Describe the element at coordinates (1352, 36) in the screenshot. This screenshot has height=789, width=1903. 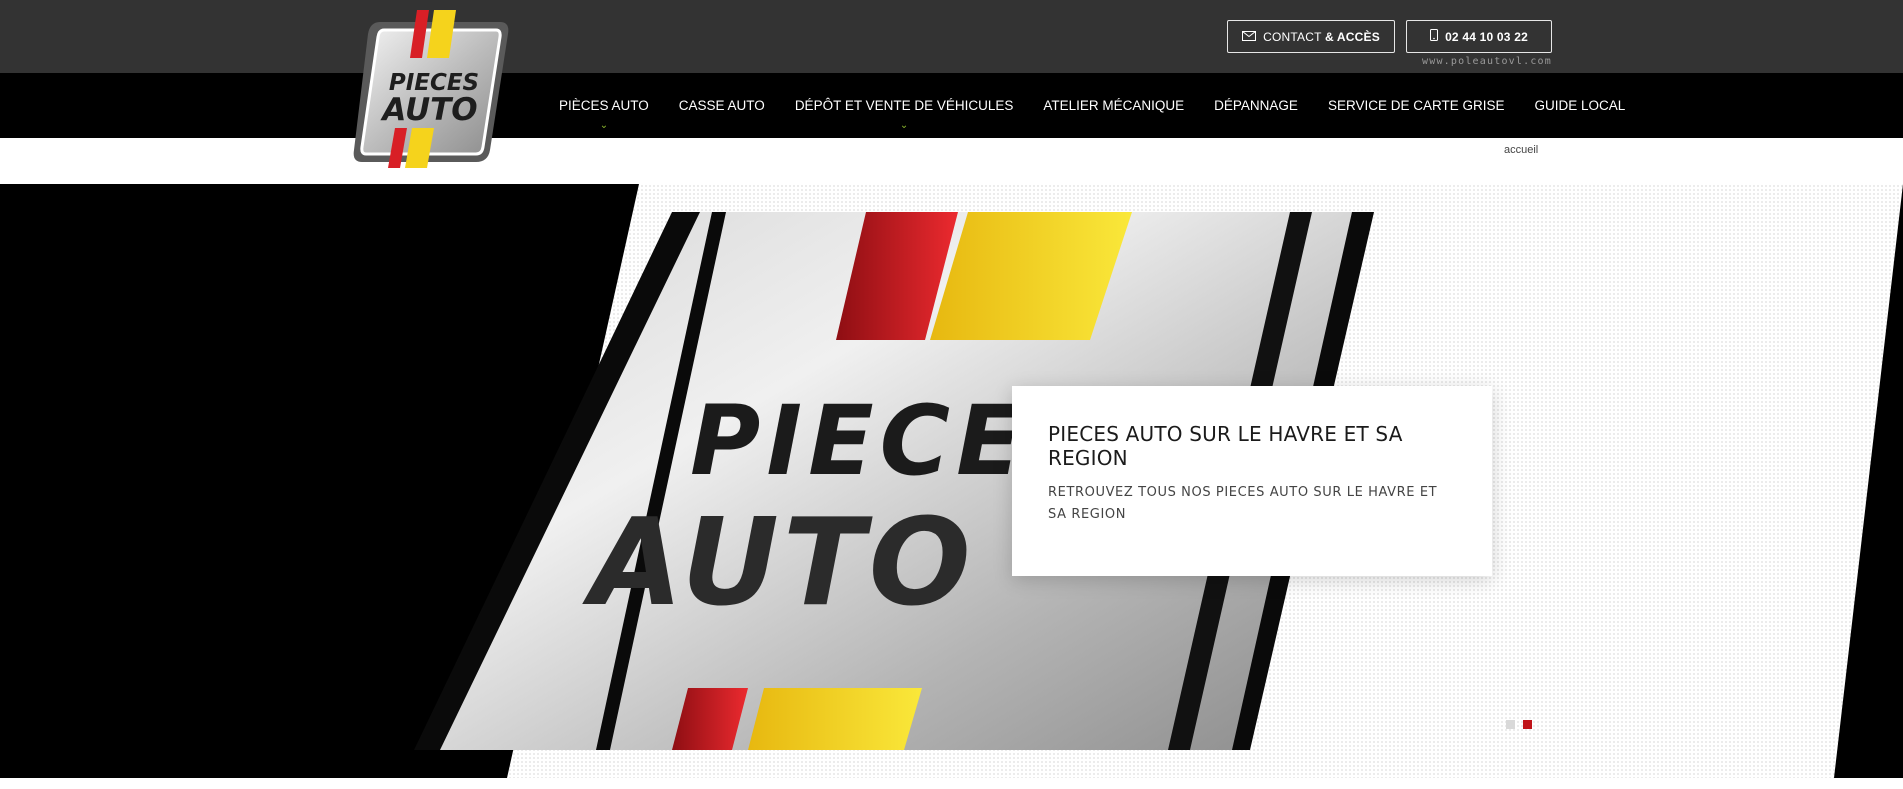
I see `access-label: & ACCÈS` at that location.